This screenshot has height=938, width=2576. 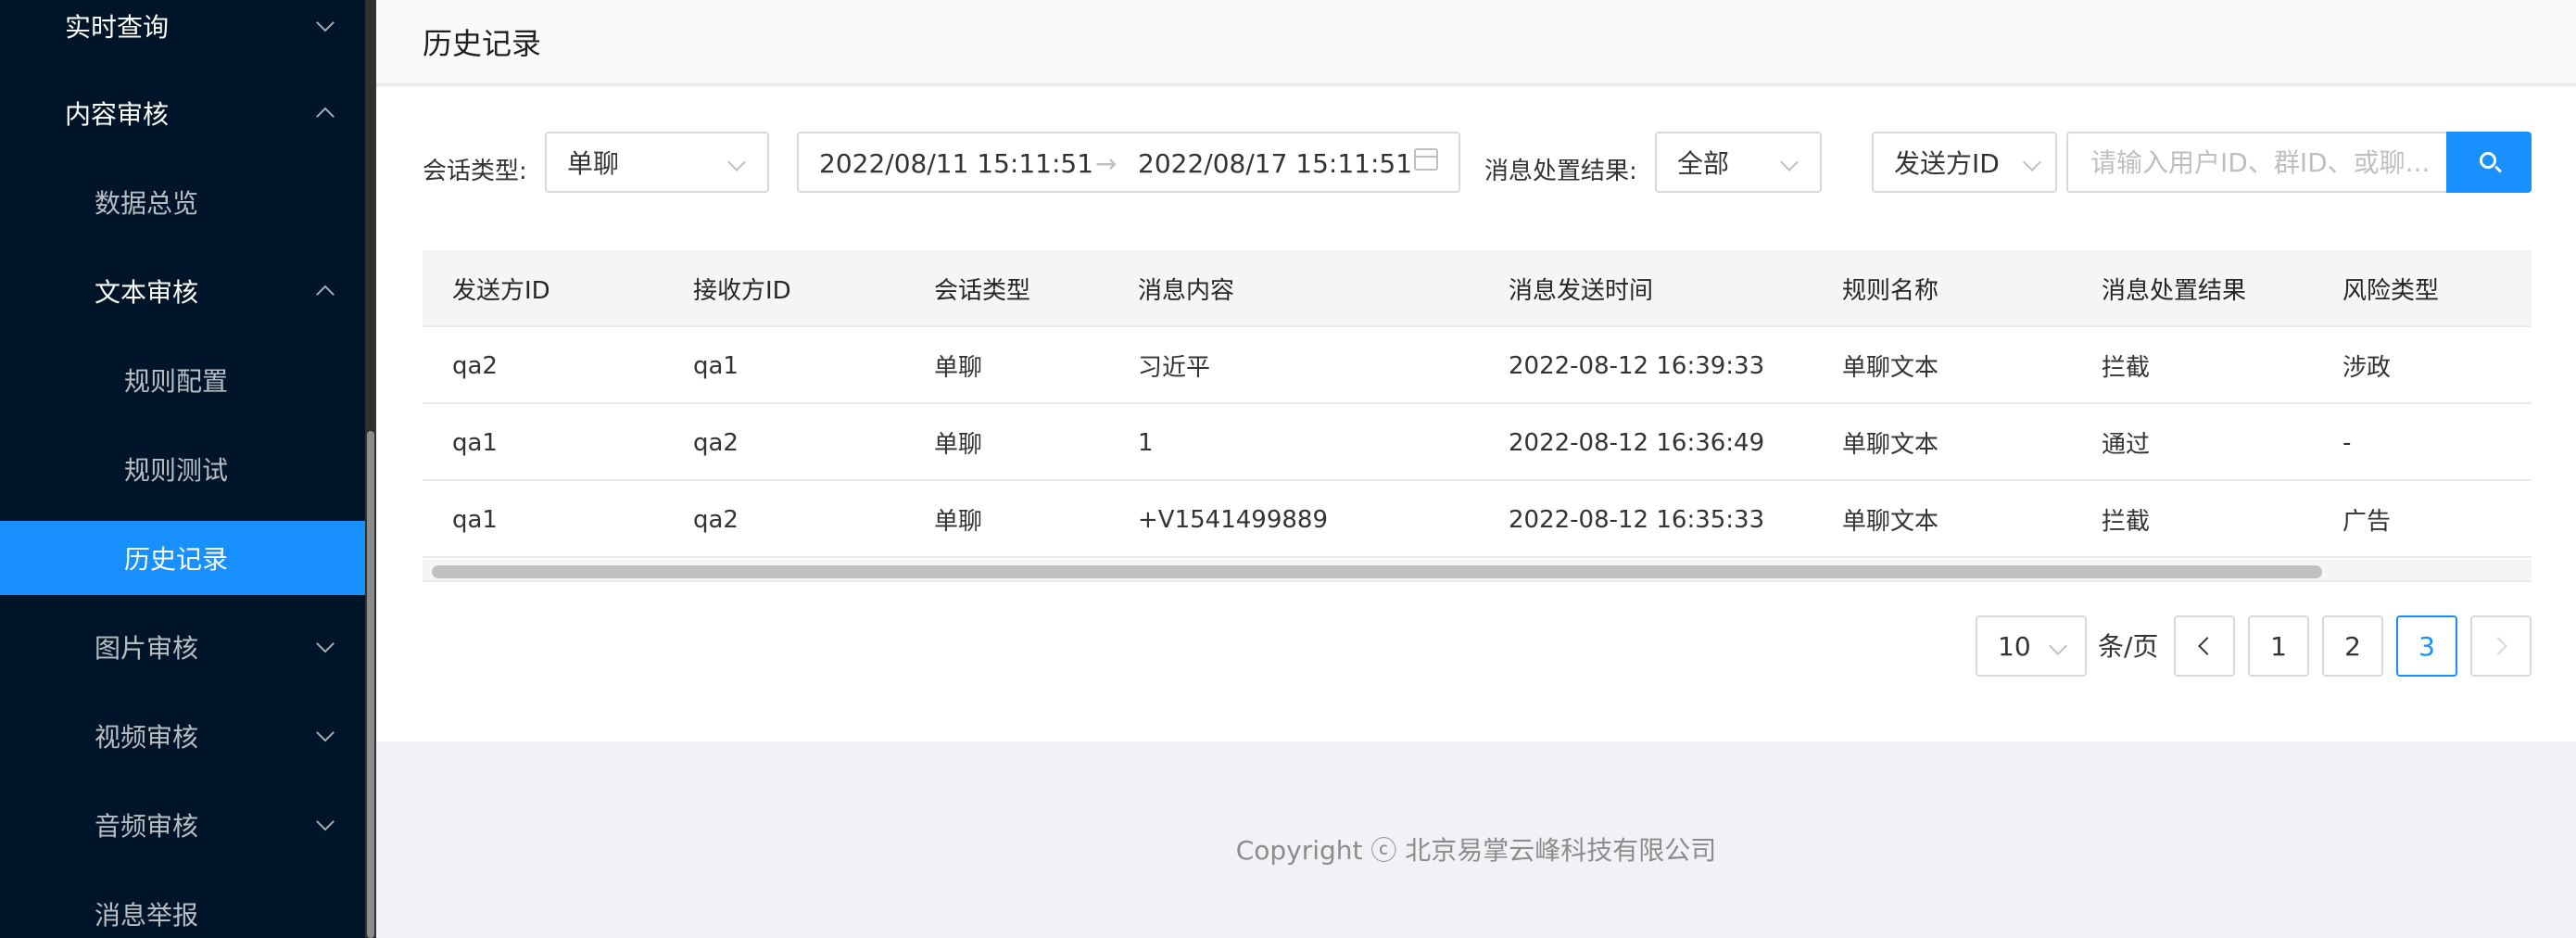 I want to click on table-cell: -, so click(x=2347, y=442).